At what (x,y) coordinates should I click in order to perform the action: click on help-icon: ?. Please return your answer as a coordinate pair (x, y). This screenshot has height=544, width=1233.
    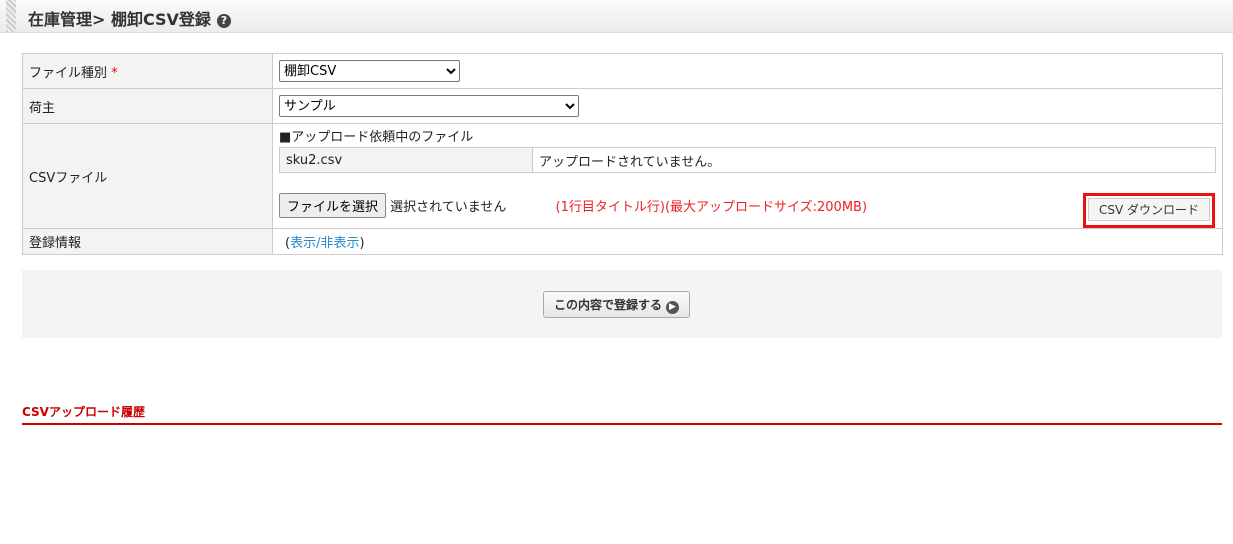
    Looking at the image, I should click on (223, 21).